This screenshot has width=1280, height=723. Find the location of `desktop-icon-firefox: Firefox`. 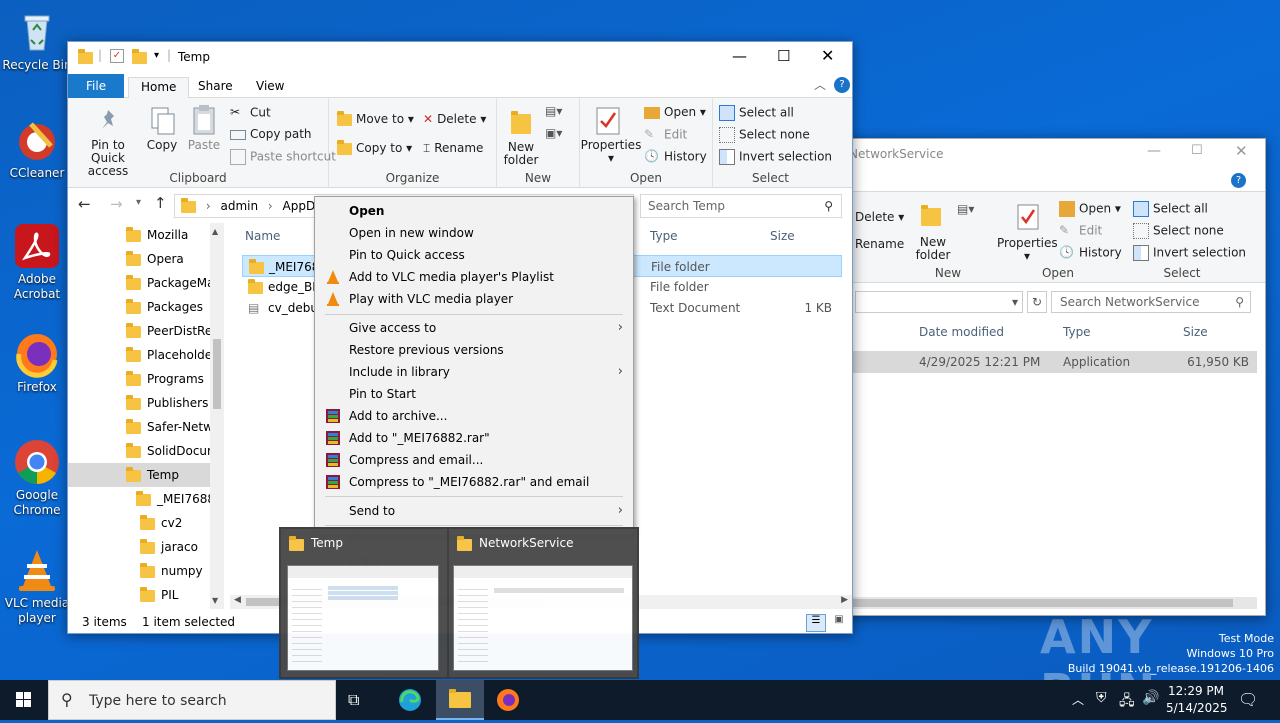

desktop-icon-firefox: Firefox is located at coordinates (37, 362).